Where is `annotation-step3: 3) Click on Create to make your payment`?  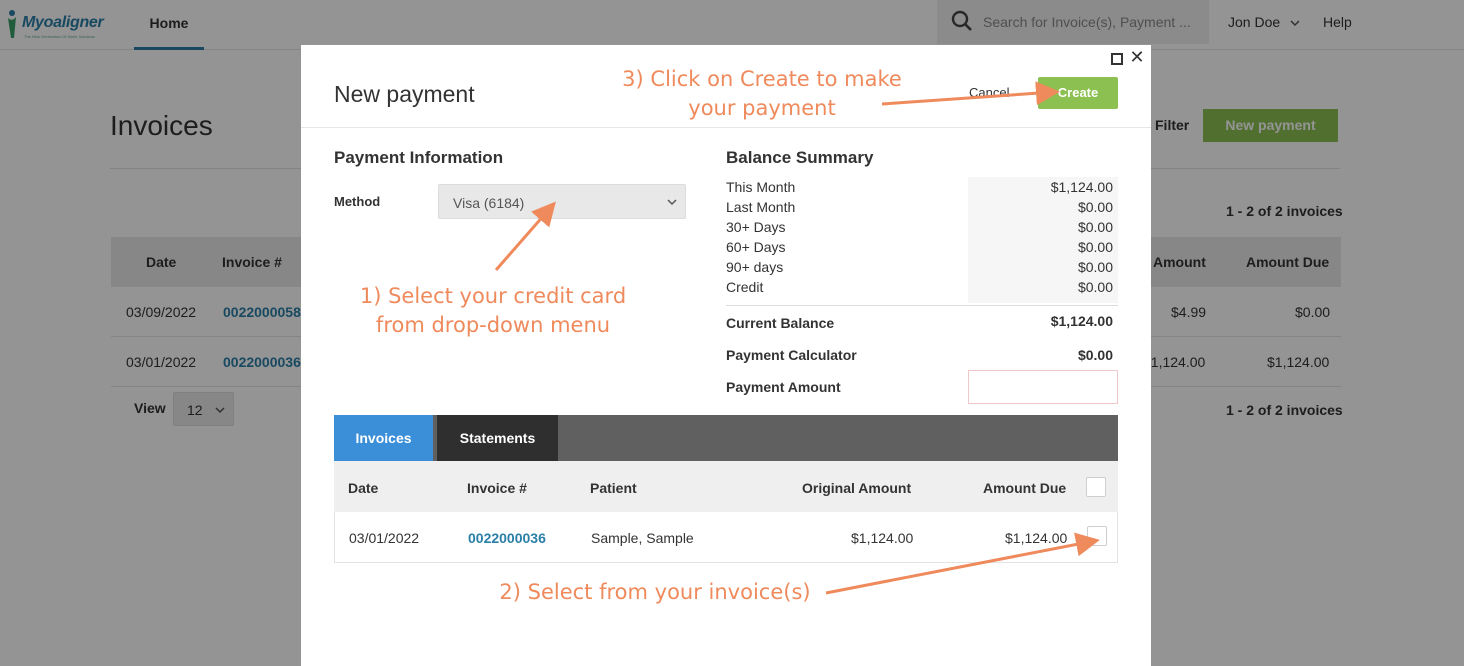
annotation-step3: 3) Click on Create to make your payment is located at coordinates (762, 94).